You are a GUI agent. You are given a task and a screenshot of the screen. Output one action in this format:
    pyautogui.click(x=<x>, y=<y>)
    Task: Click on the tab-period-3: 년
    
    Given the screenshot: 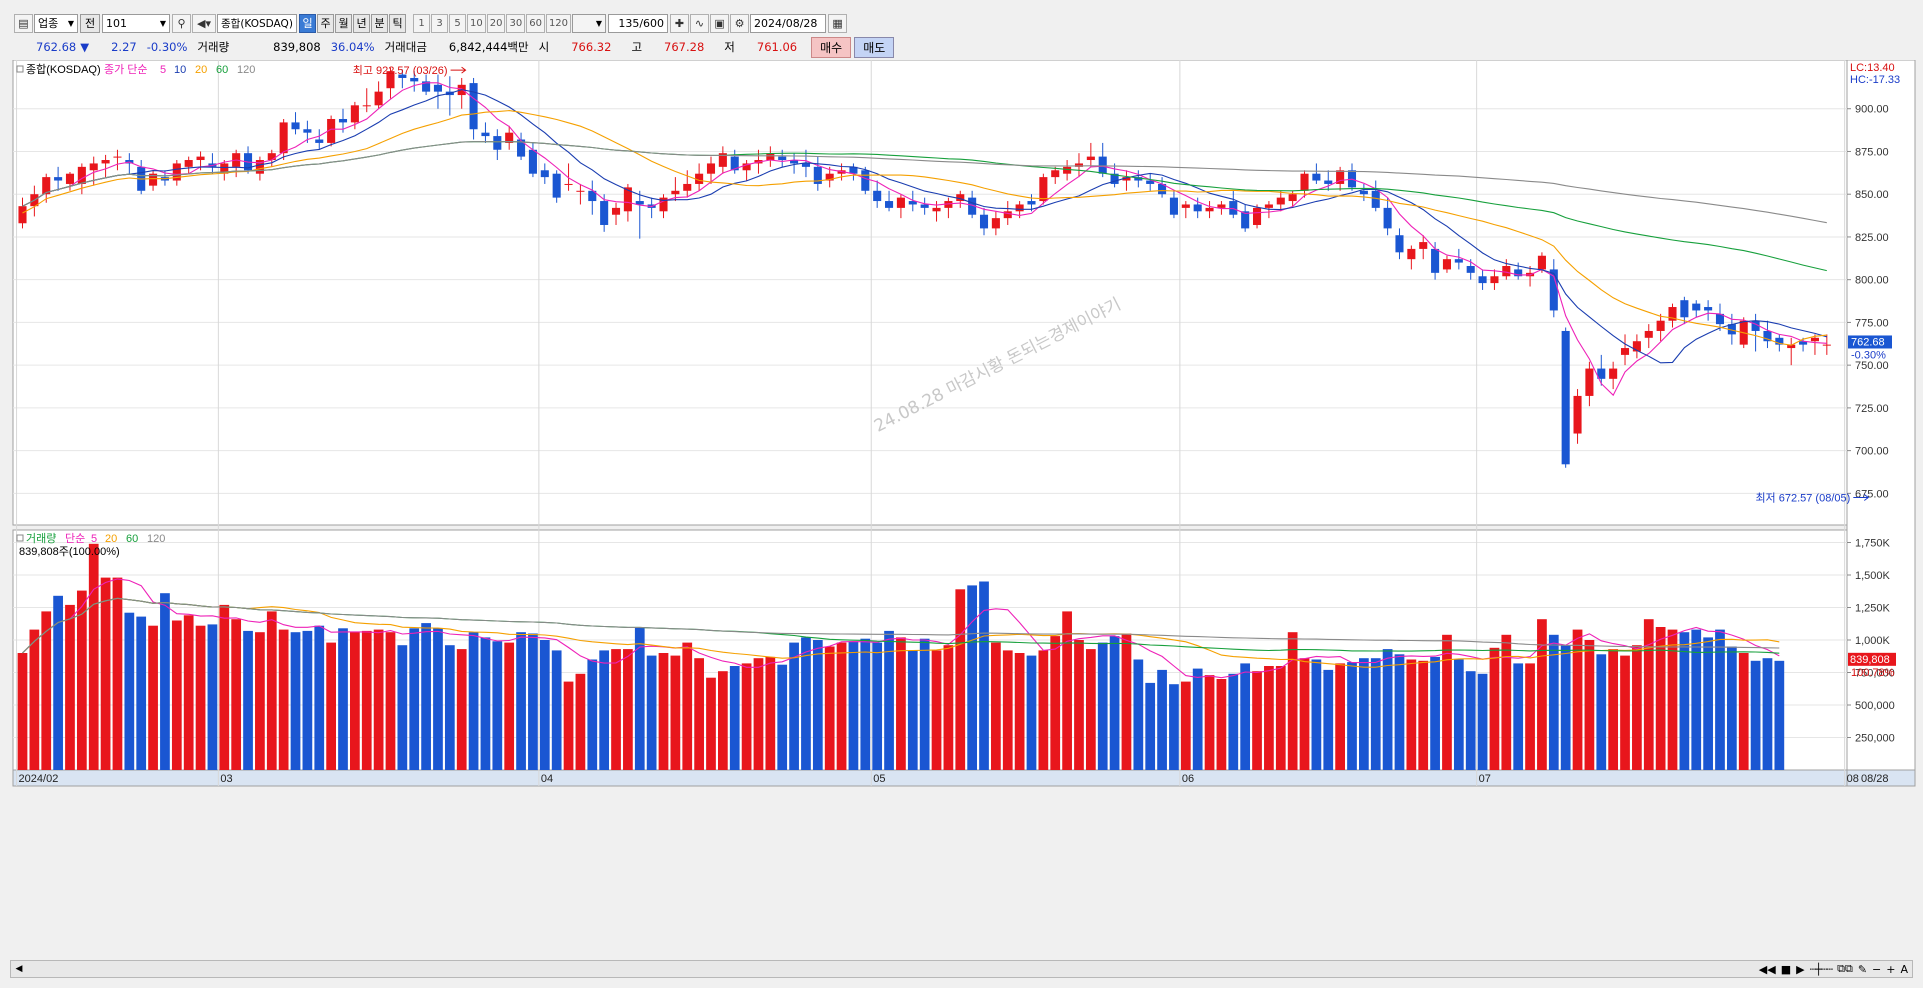 What is the action you would take?
    pyautogui.click(x=361, y=23)
    